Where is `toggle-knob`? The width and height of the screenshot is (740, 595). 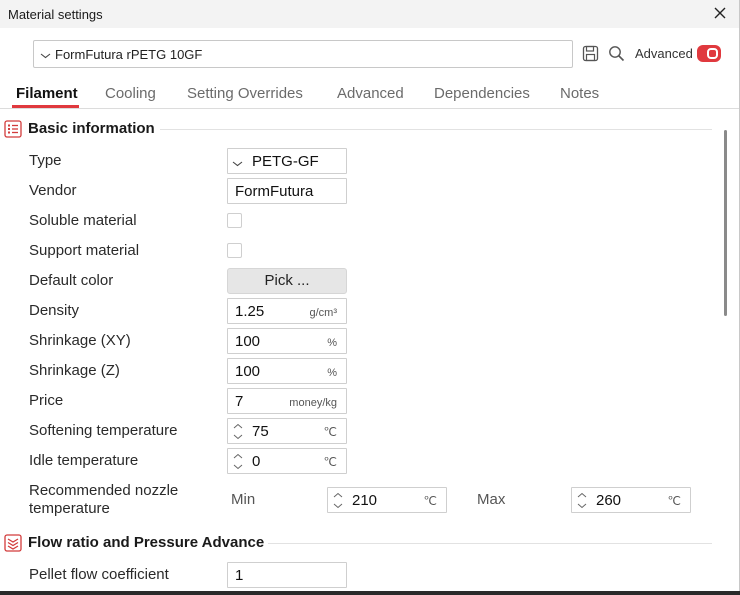 toggle-knob is located at coordinates (712, 53).